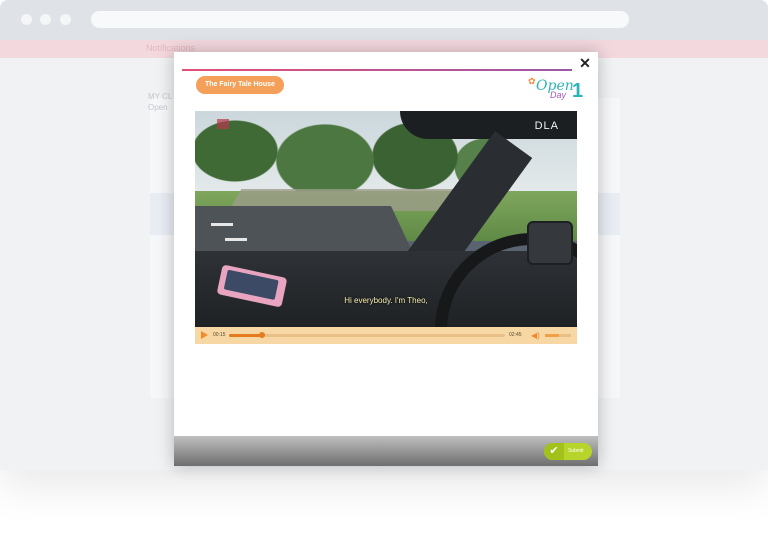 The height and width of the screenshot is (554, 768). What do you see at coordinates (535, 335) in the screenshot?
I see `volume-icon: ◀)` at bounding box center [535, 335].